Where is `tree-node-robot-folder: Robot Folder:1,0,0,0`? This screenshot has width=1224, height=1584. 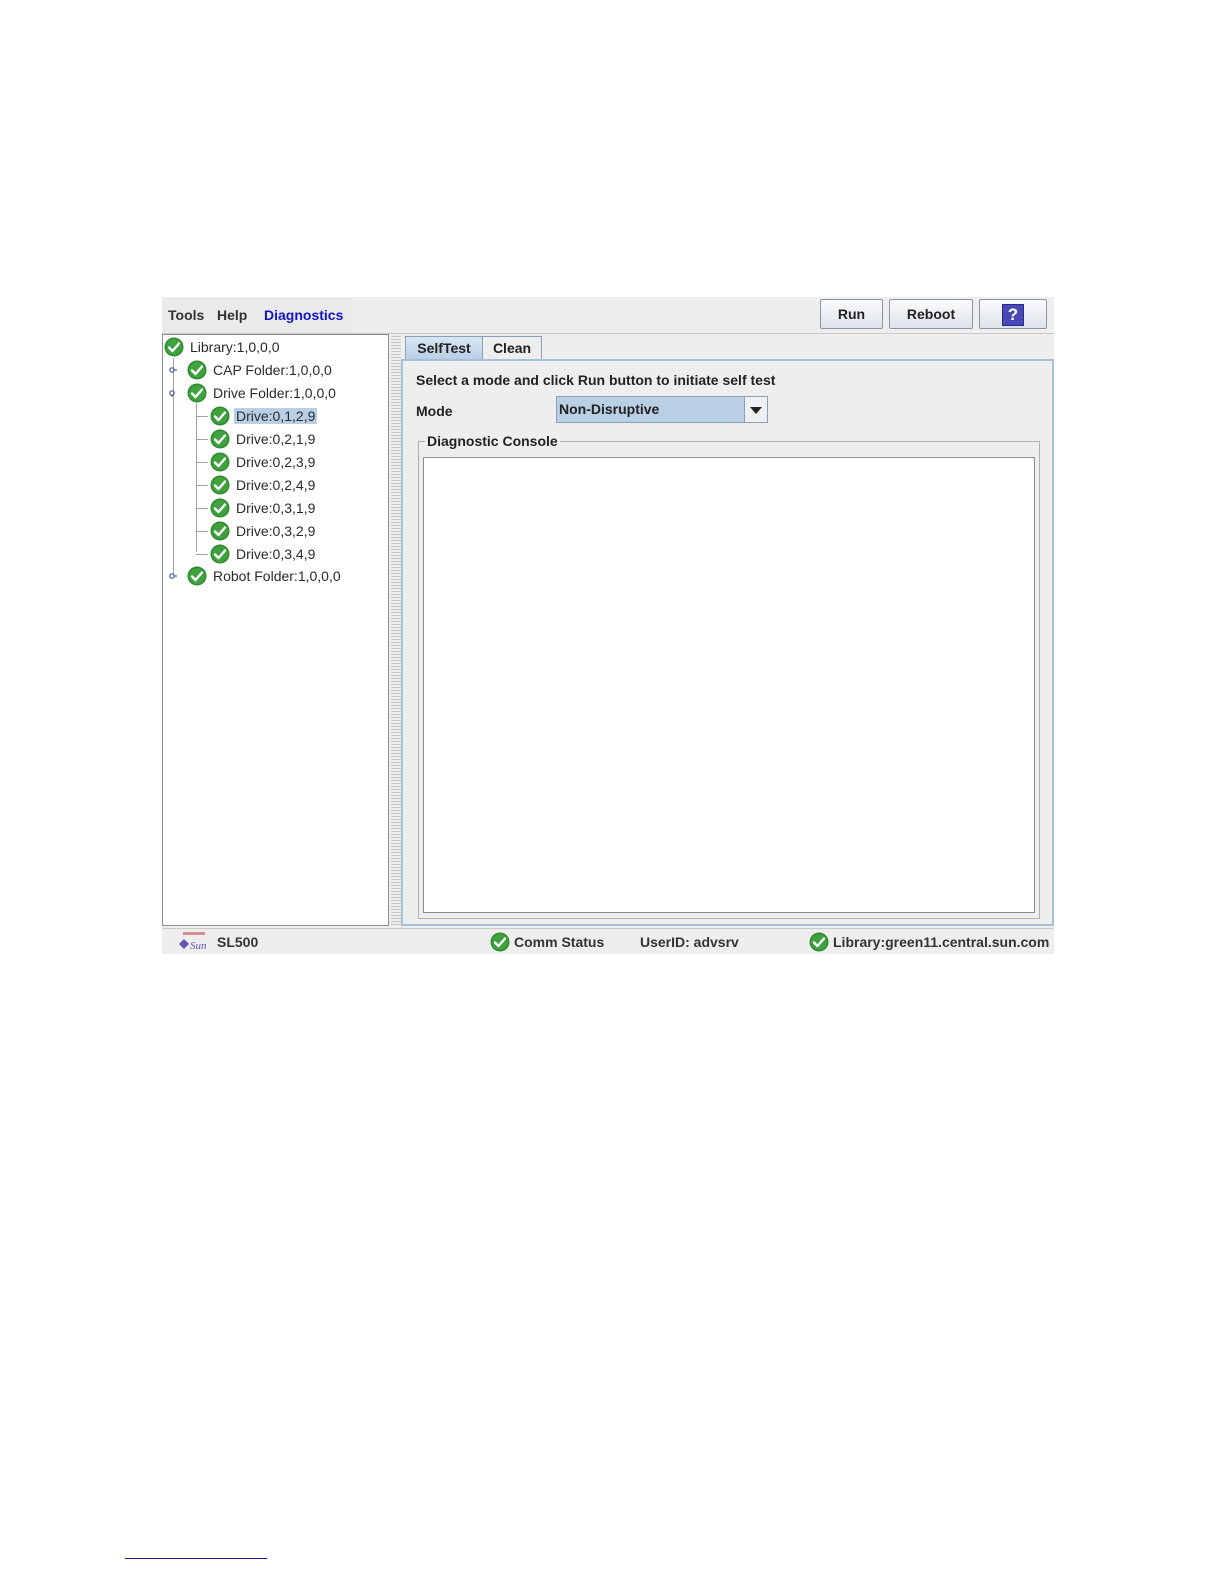 tree-node-robot-folder: Robot Folder:1,0,0,0 is located at coordinates (265, 576).